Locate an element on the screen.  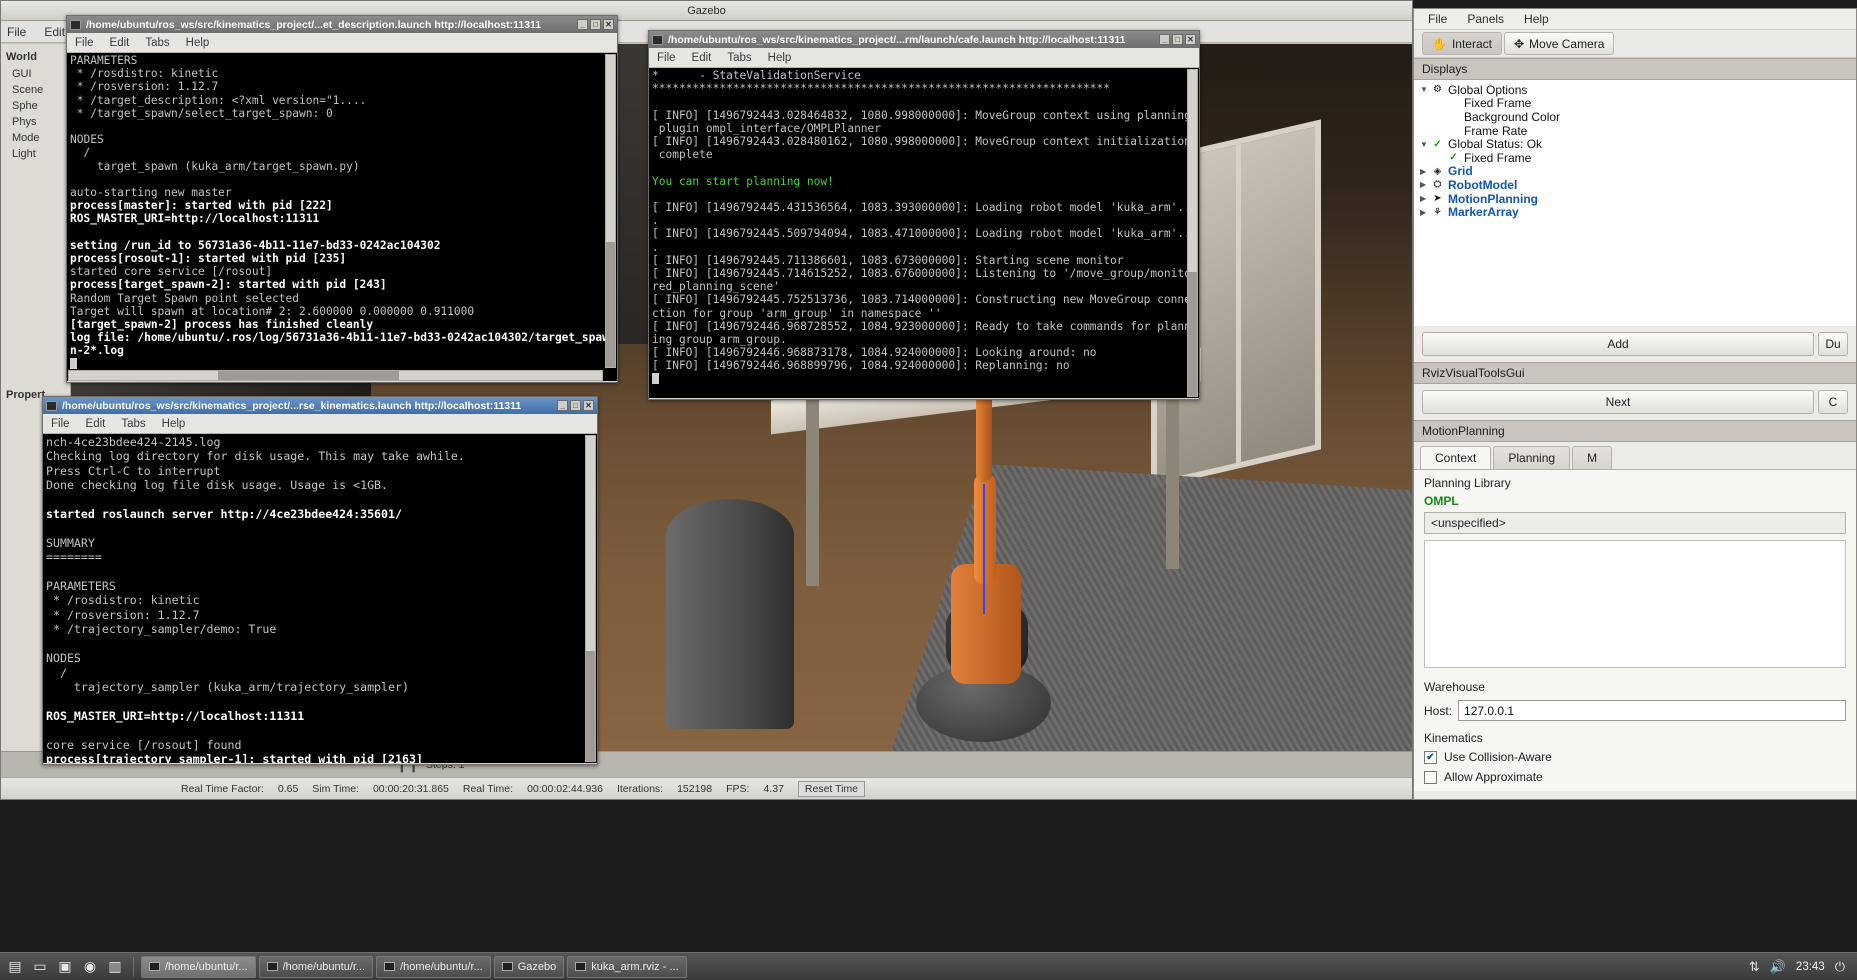
gazebo-world-physics: Phys is located at coordinates (35, 122).